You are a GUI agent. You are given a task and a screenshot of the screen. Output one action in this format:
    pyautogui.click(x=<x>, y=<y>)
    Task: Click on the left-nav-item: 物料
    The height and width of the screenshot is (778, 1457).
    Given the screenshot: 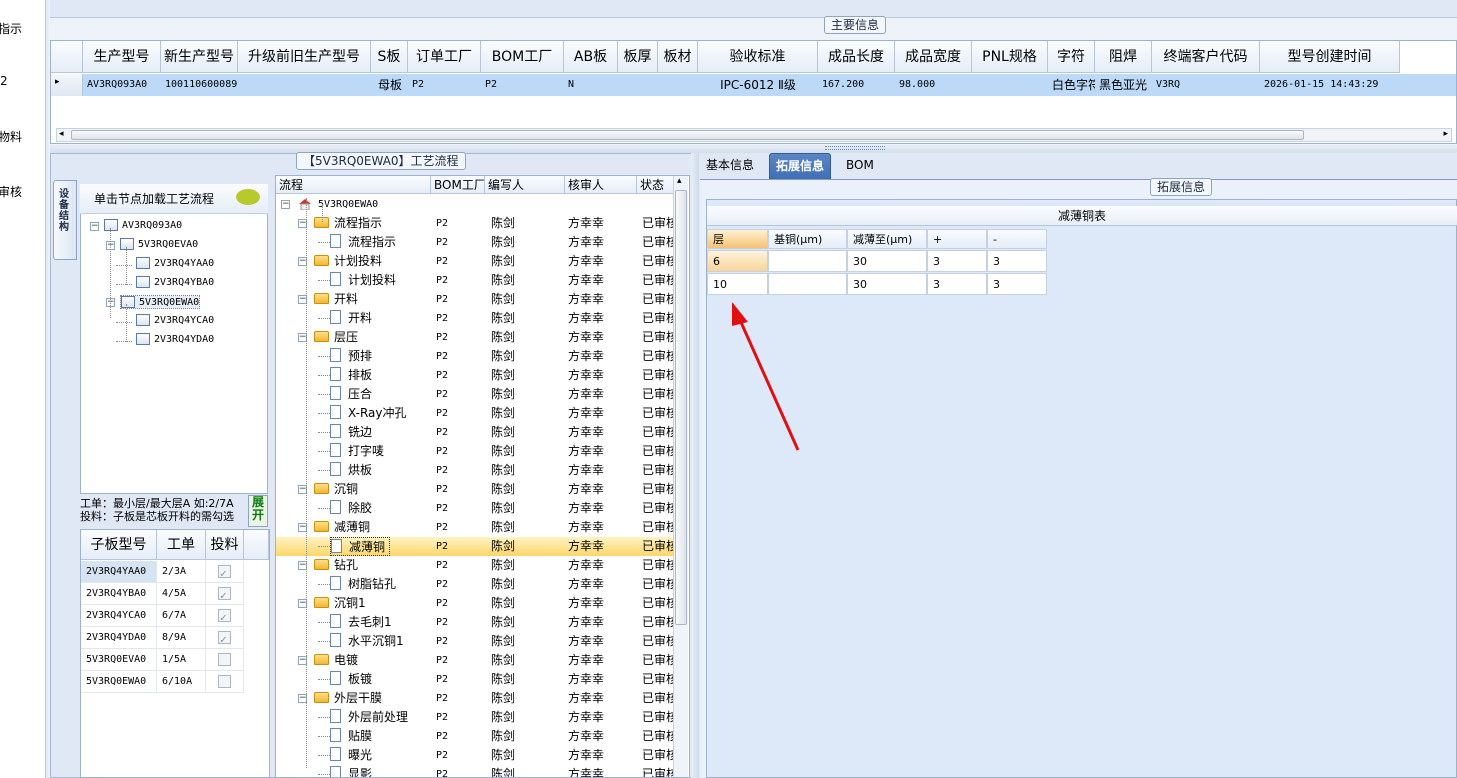 What is the action you would take?
    pyautogui.click(x=11, y=136)
    